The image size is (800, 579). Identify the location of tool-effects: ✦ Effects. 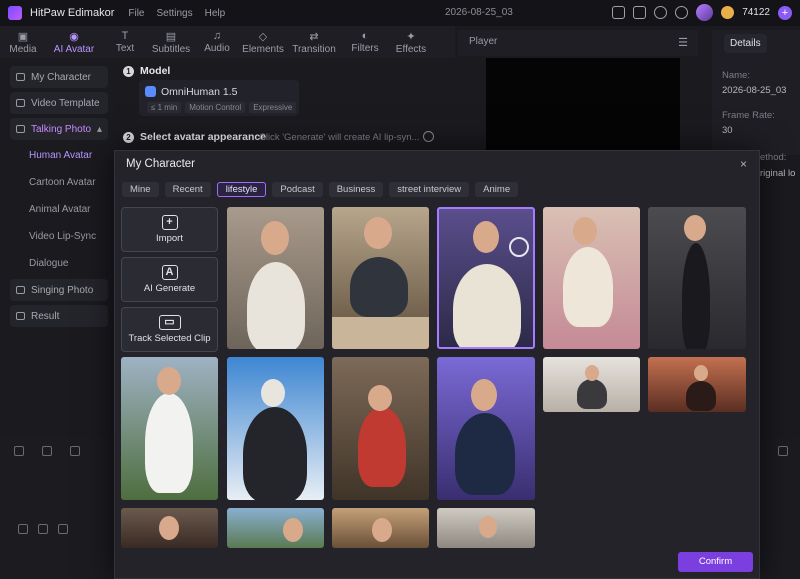
(411, 42).